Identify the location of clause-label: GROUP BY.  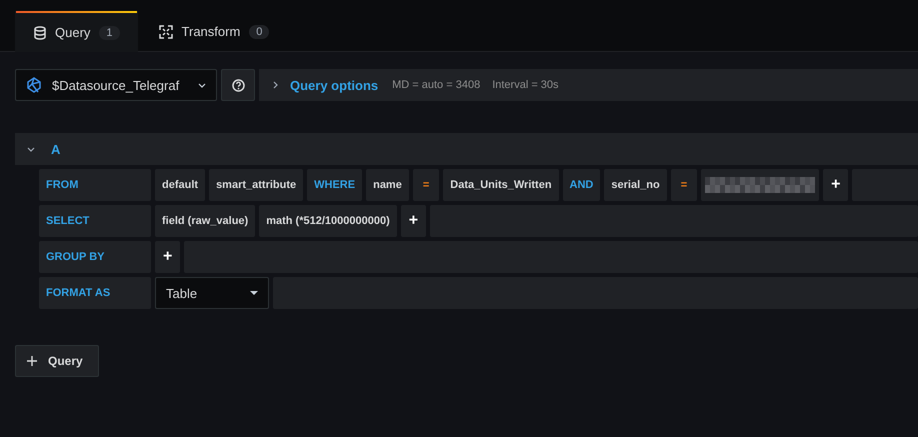
(95, 257).